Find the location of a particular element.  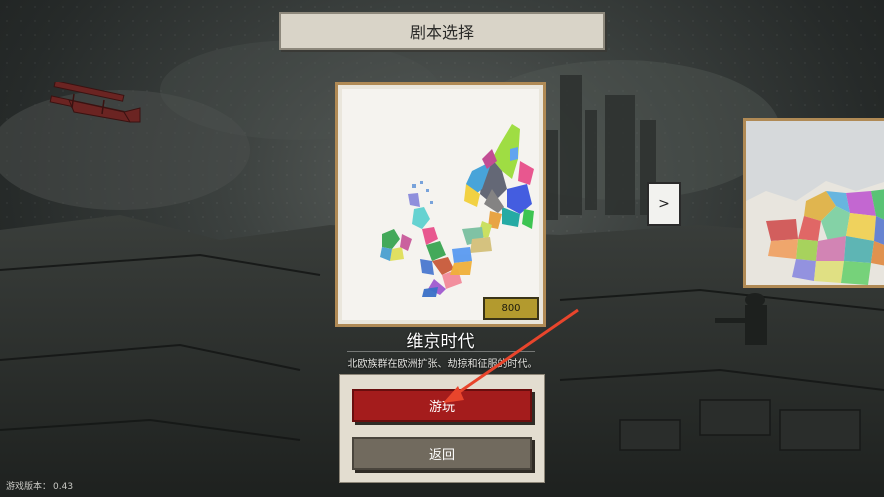

scenario-description: 北欧族群在欧洲扩张、劫掠和征服的时代。 is located at coordinates (442, 364).